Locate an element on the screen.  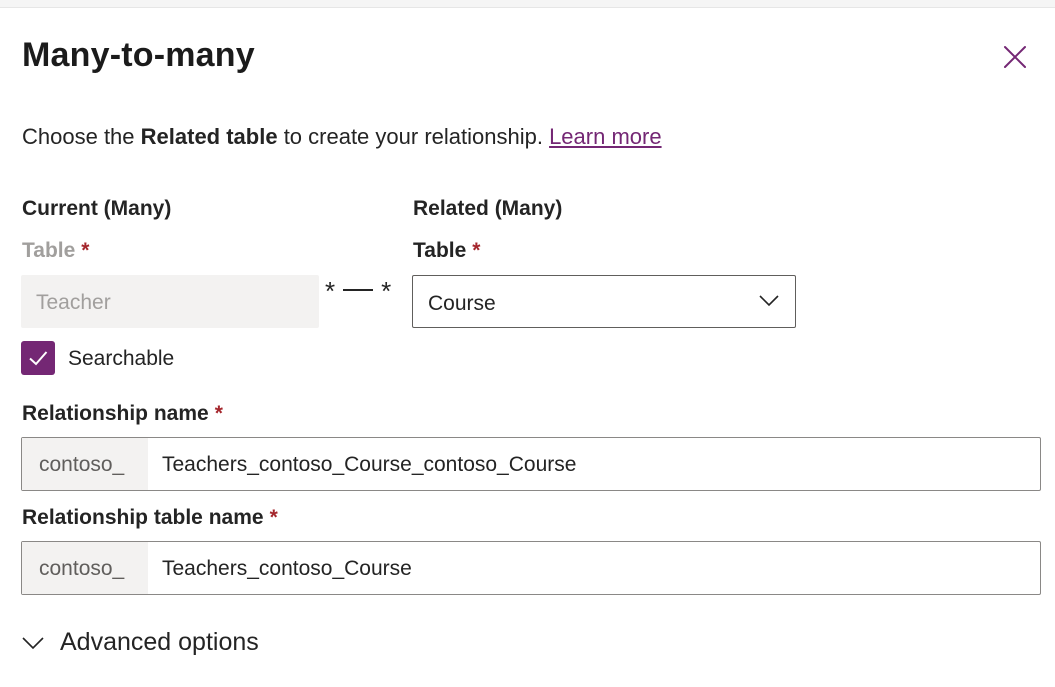
relationship-table-name-prefix: contoso_ is located at coordinates (85, 568).